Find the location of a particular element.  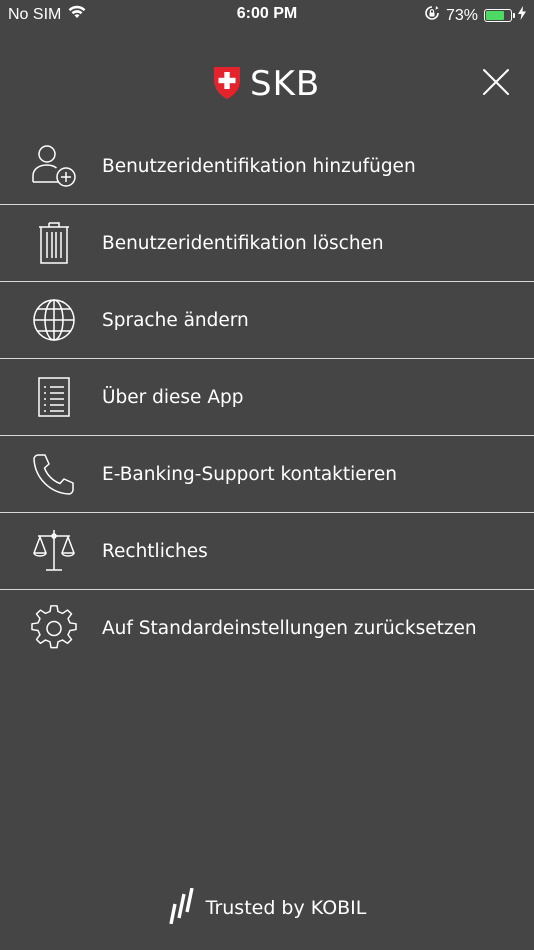

menu-item-language: Sprache ändern is located at coordinates (267, 320).